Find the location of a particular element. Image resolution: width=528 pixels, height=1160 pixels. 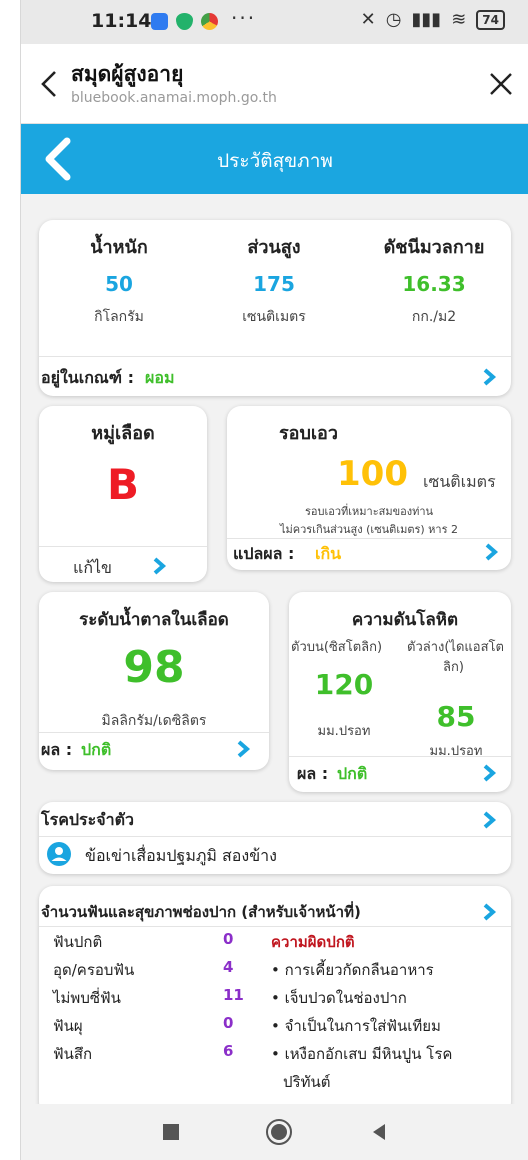

height-label: ส่วนสูง is located at coordinates (274, 247).